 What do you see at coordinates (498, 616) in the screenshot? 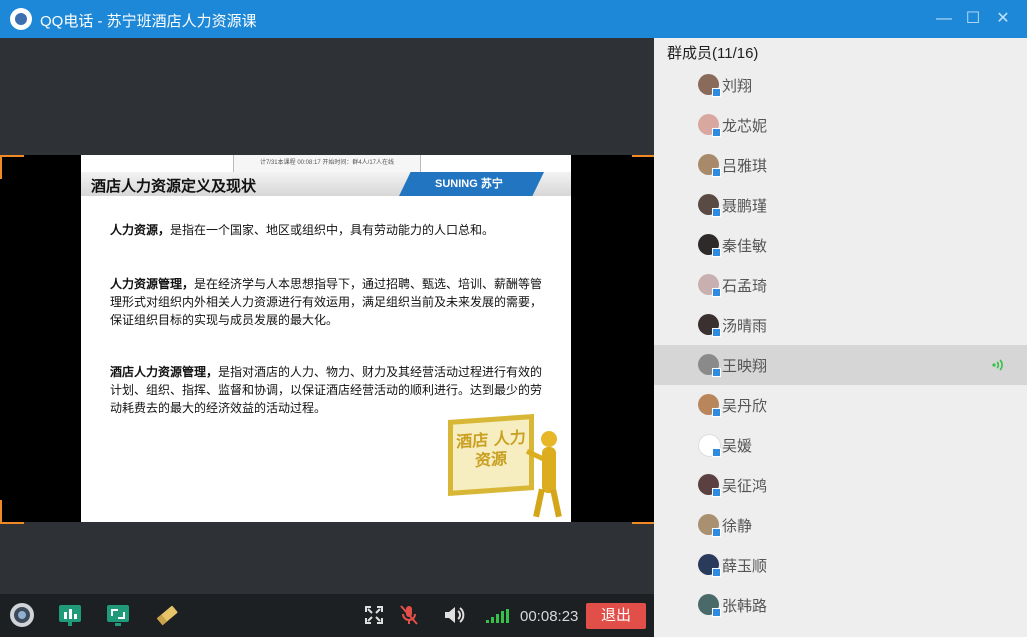
I see `signal-icon` at bounding box center [498, 616].